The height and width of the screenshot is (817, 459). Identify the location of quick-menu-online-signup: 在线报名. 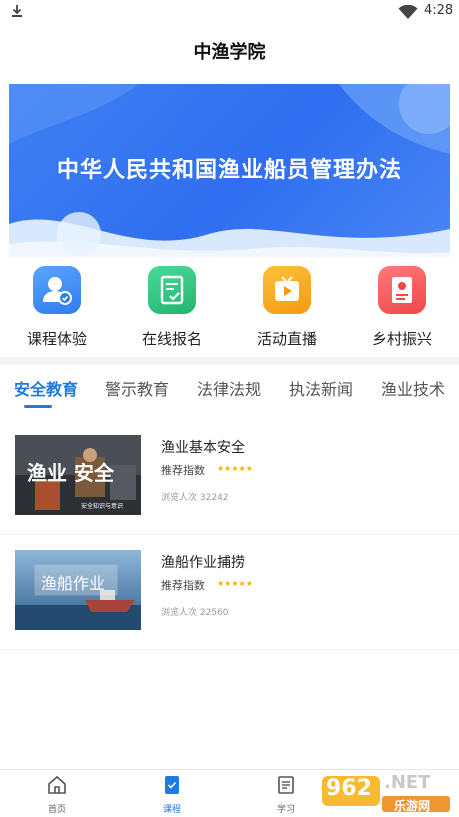
(172, 307).